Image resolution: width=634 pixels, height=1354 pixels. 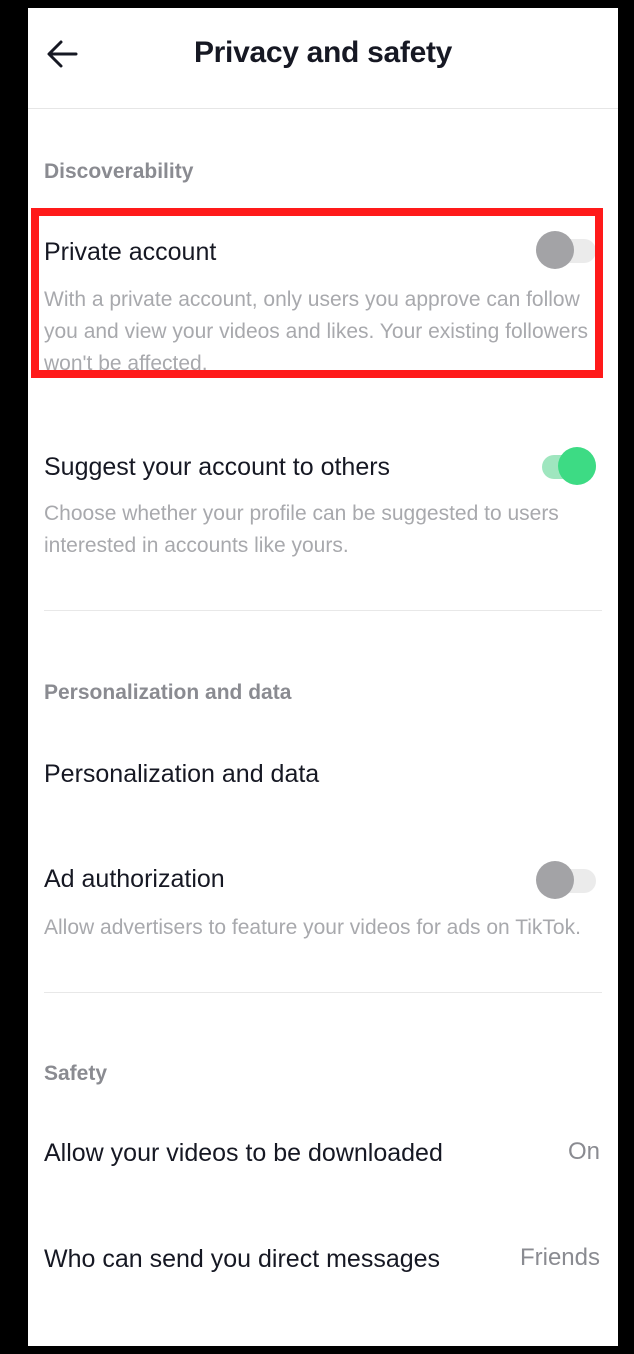 What do you see at coordinates (323, 52) in the screenshot?
I see `page-title: Privacy and safety` at bounding box center [323, 52].